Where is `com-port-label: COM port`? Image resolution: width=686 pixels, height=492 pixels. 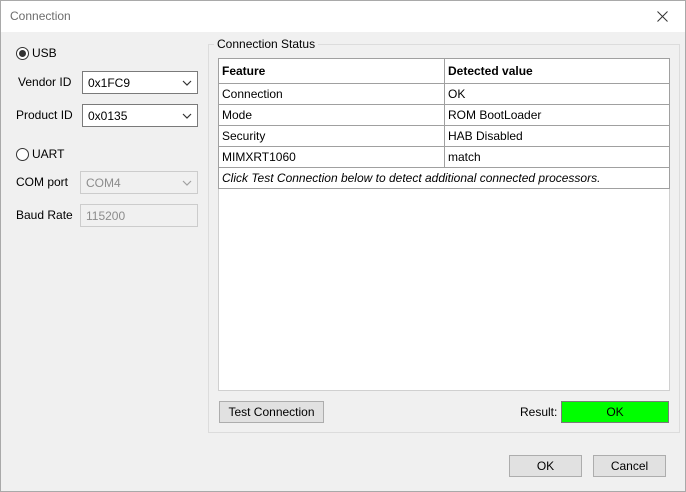
com-port-label: COM port is located at coordinates (42, 182).